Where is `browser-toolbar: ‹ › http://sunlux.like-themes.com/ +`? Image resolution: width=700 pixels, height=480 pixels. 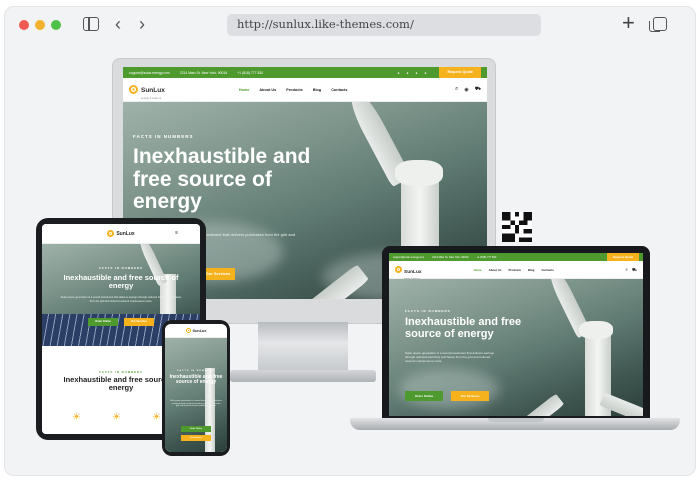 browser-toolbar: ‹ › http://sunlux.like-themes.com/ + is located at coordinates (350, 26).